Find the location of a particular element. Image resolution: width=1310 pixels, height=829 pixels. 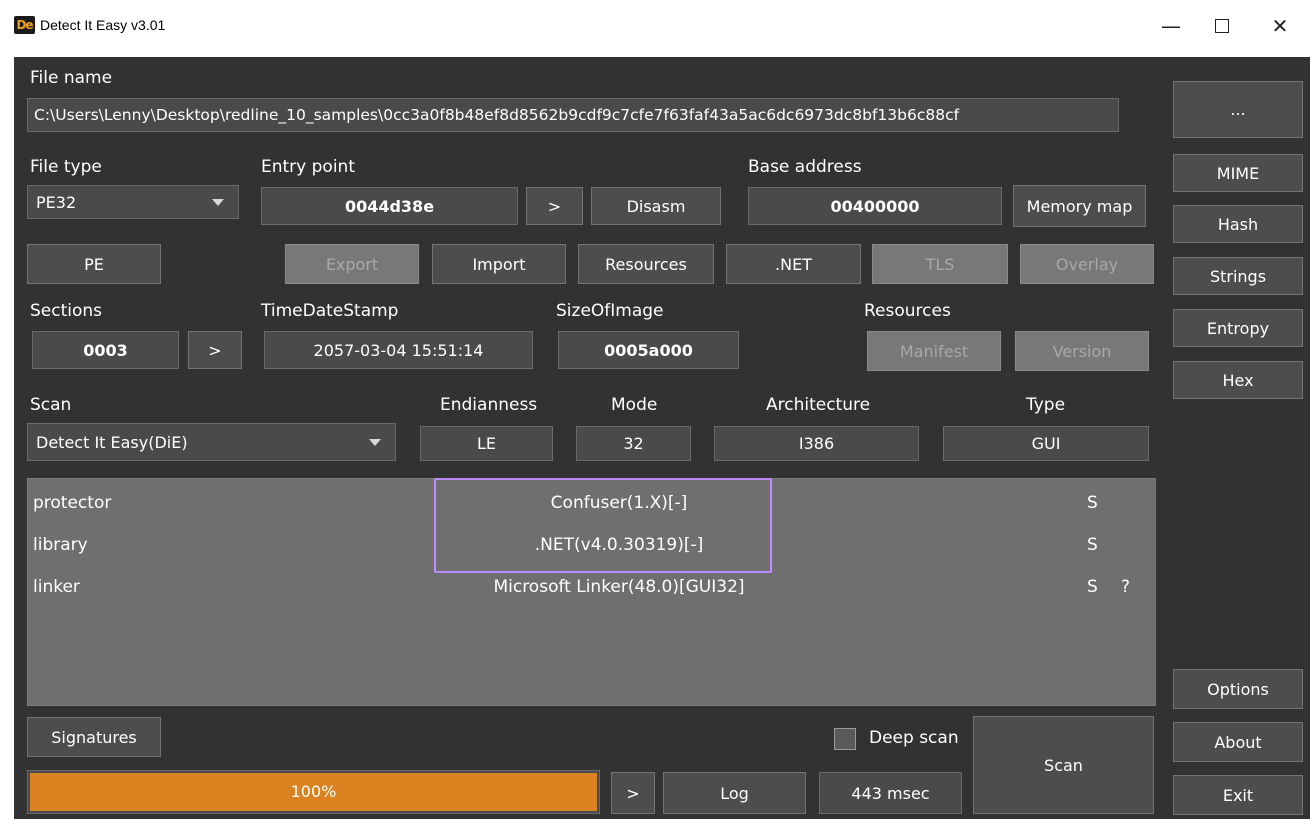

deep-scan-label: Deep scan is located at coordinates (914, 738).